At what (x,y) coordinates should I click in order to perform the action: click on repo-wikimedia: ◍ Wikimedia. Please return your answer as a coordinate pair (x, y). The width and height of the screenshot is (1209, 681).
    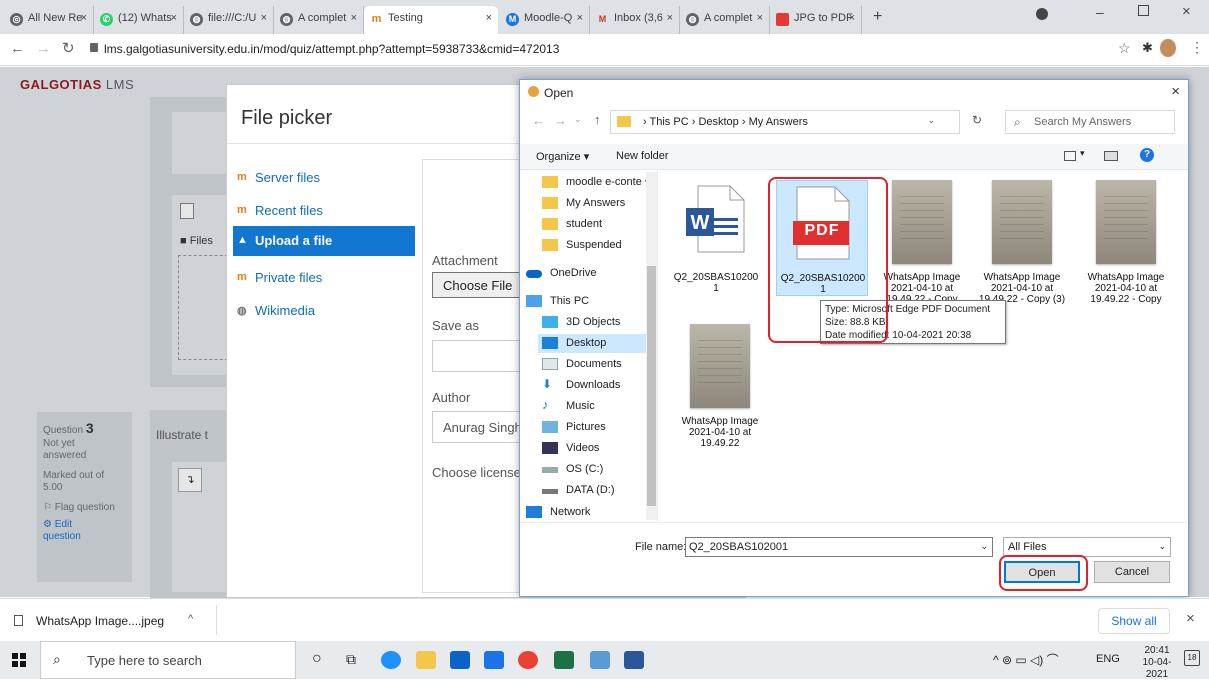
    Looking at the image, I should click on (324, 311).